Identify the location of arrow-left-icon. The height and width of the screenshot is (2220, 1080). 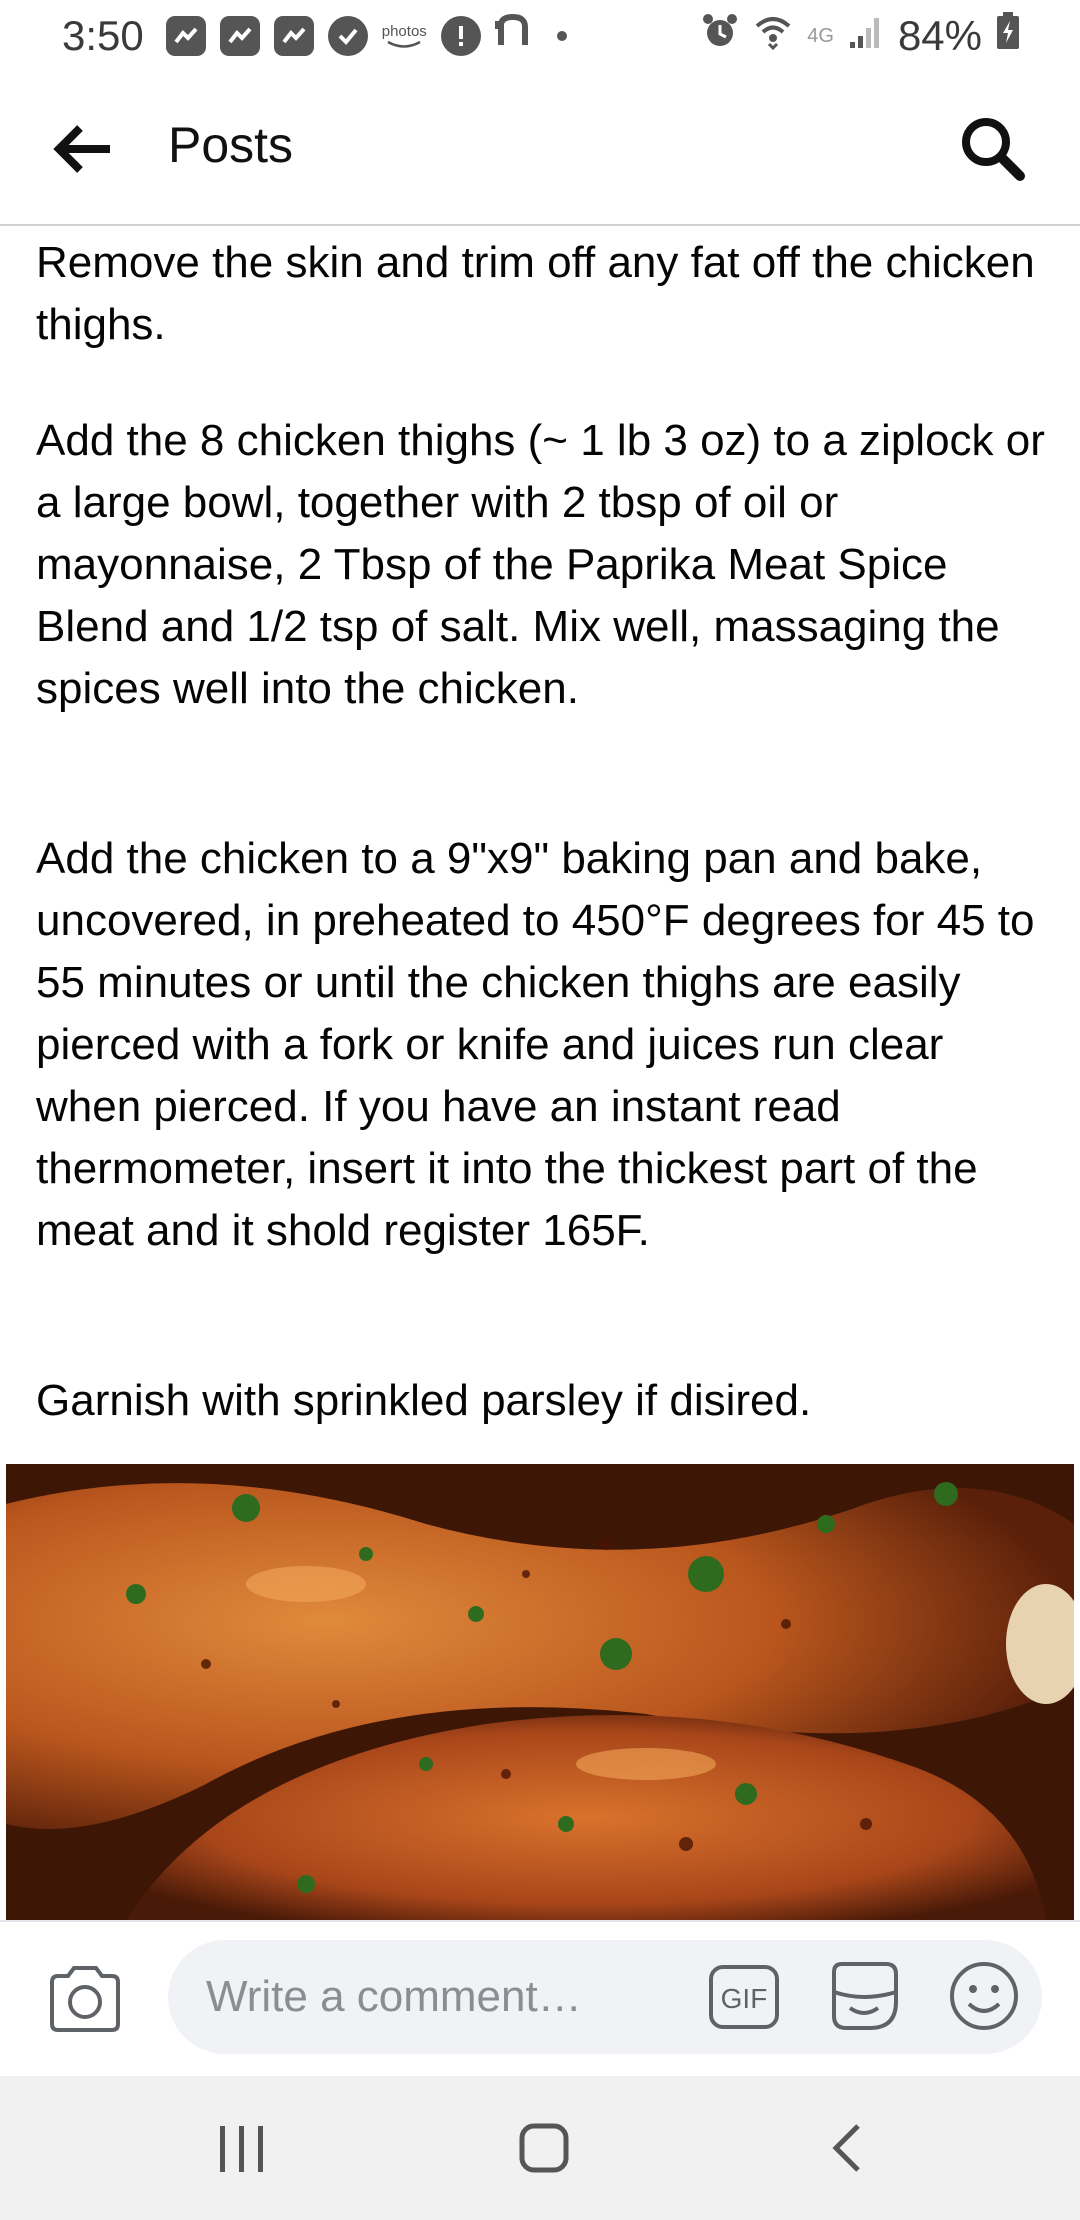
(81, 149).